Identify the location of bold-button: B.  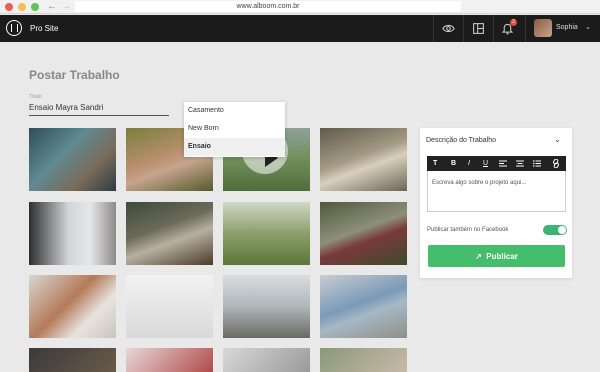
(453, 163).